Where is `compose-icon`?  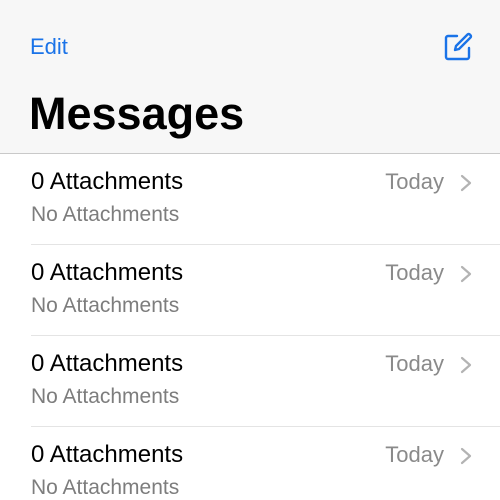 compose-icon is located at coordinates (458, 46).